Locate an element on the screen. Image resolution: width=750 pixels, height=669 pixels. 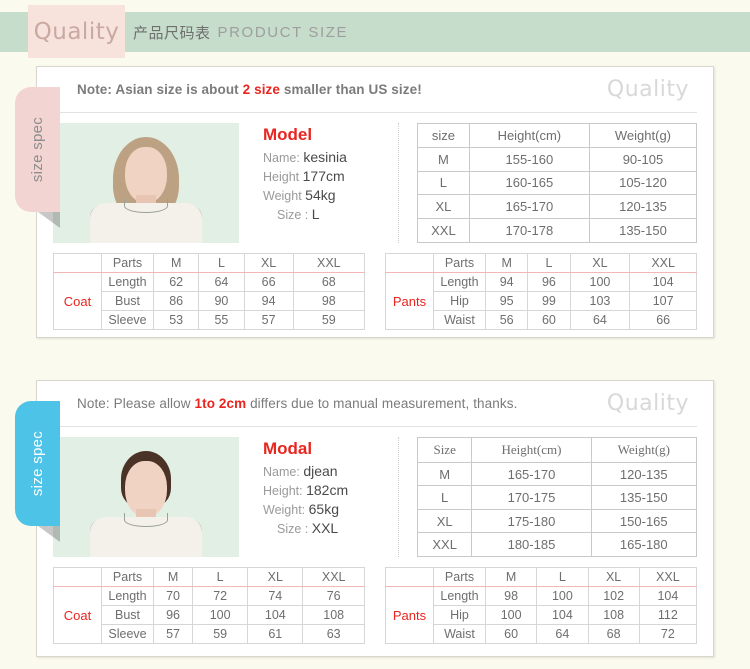
cell-m: 56 is located at coordinates (506, 320).